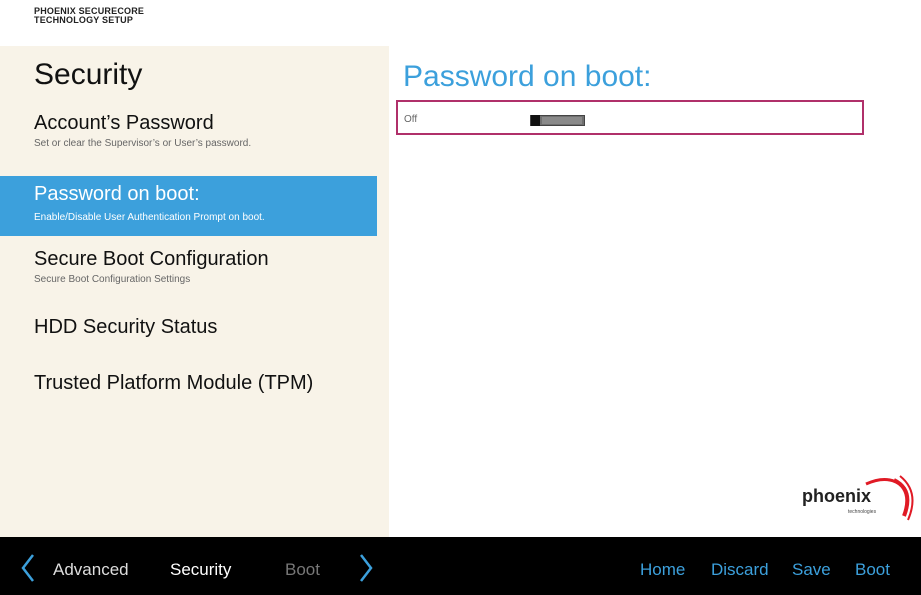  I want to click on sidebar-item-label: Account’s Password, so click(124, 123).